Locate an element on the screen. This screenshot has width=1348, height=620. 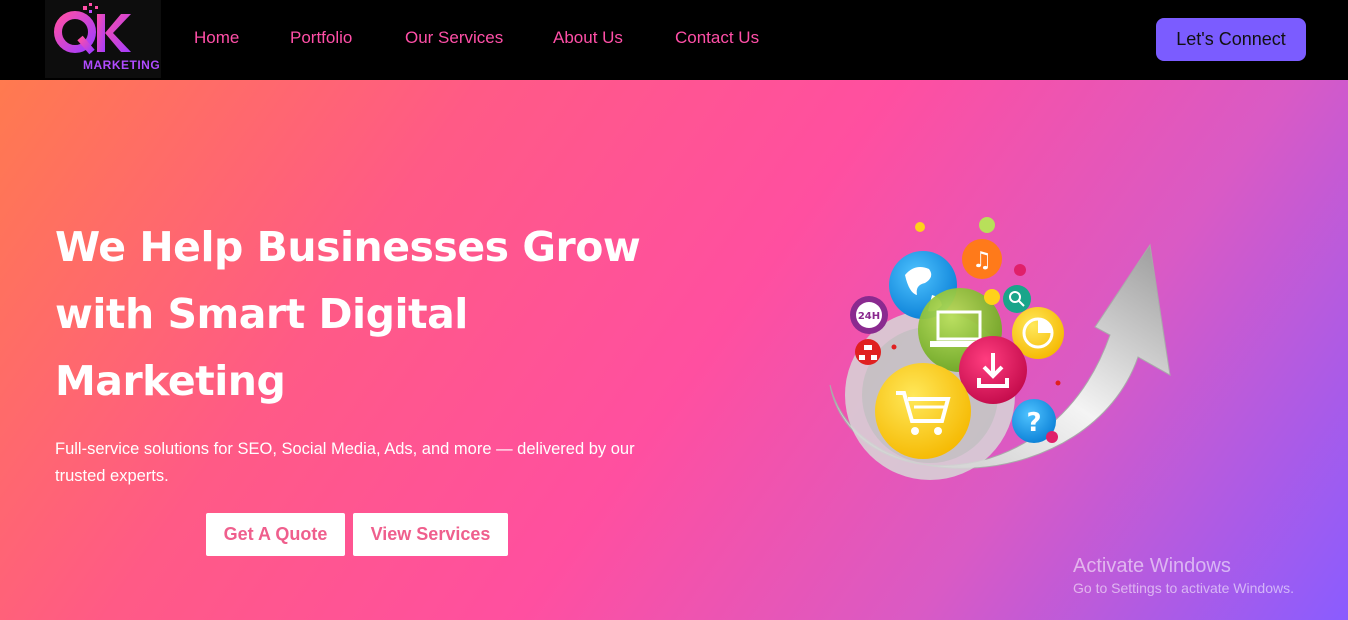
view-services-button: View Services is located at coordinates (430, 534).